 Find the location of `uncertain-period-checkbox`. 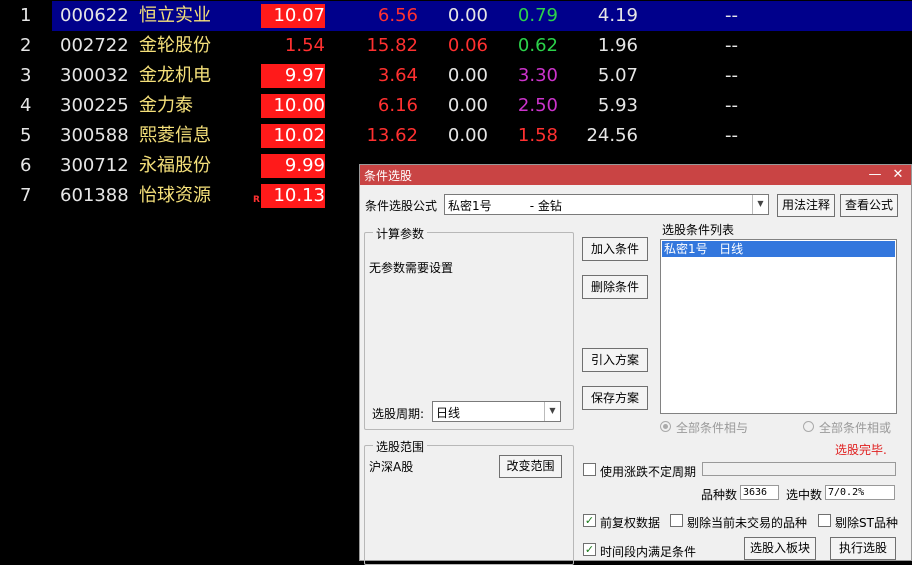

uncertain-period-checkbox is located at coordinates (589, 469).